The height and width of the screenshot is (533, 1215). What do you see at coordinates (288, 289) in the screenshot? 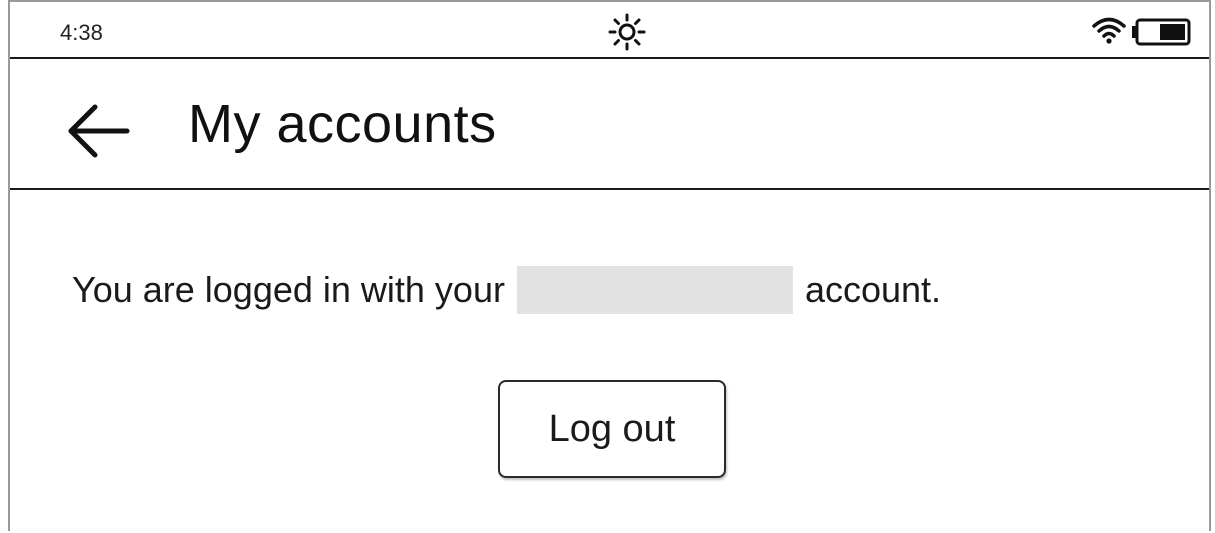
I see `message-prefix: You are logged in with your` at bounding box center [288, 289].